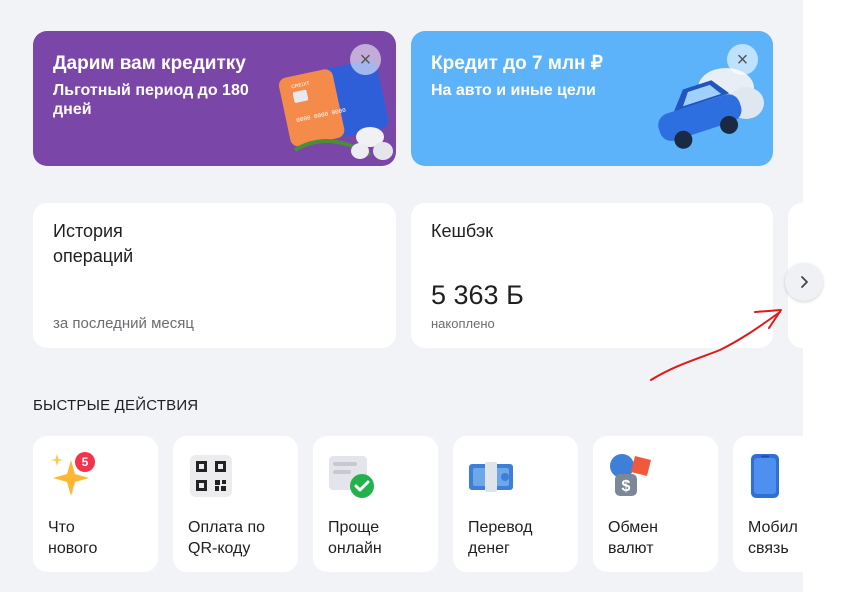 This screenshot has width=847, height=592. I want to click on action-mobile: Мобил связь, so click(768, 504).